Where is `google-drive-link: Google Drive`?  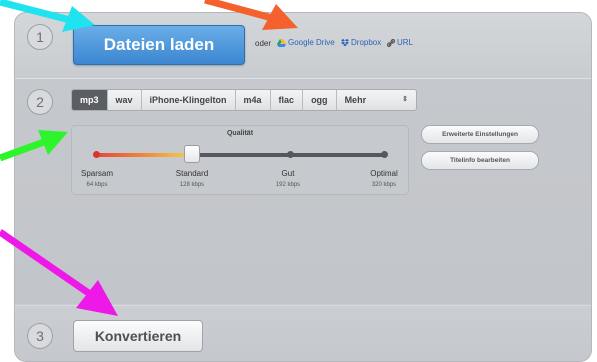 google-drive-link: Google Drive is located at coordinates (306, 42).